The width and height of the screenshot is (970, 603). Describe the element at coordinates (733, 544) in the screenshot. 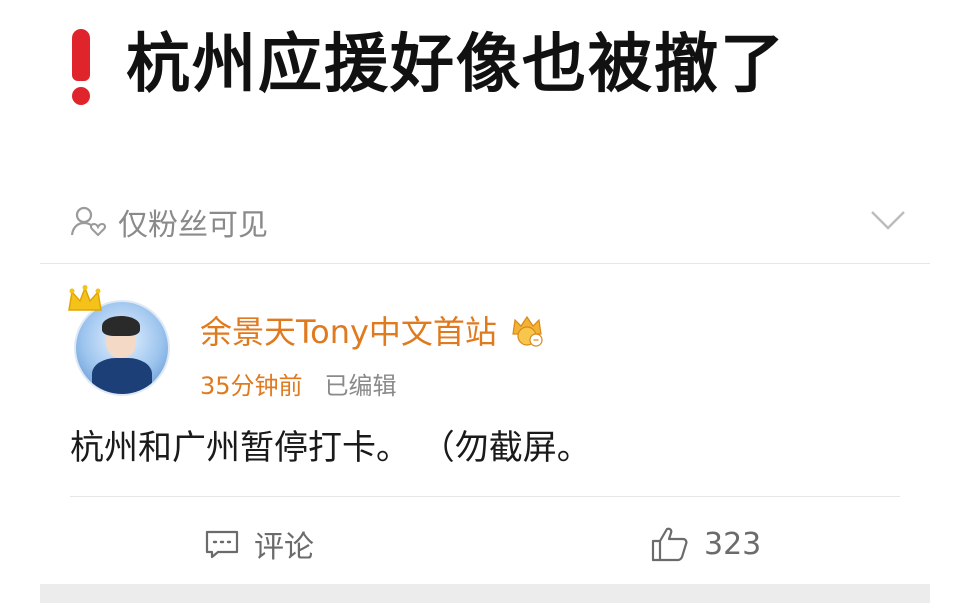

I see `like-count: 323` at that location.